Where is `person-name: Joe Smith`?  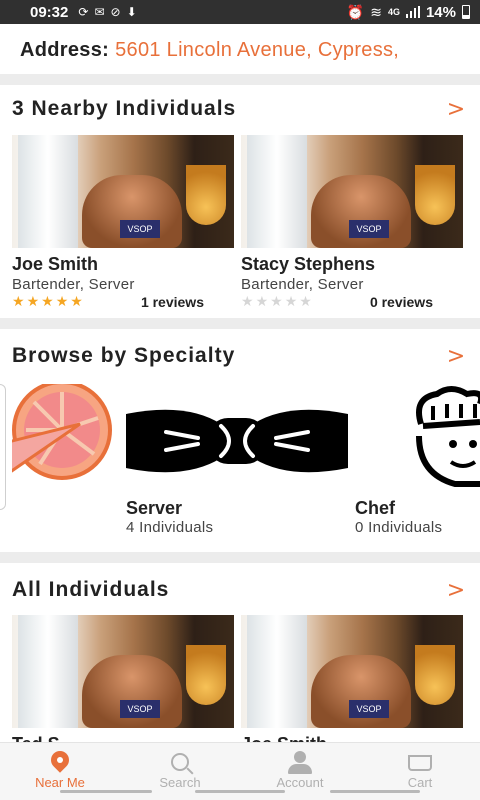
person-name: Joe Smith is located at coordinates (55, 264).